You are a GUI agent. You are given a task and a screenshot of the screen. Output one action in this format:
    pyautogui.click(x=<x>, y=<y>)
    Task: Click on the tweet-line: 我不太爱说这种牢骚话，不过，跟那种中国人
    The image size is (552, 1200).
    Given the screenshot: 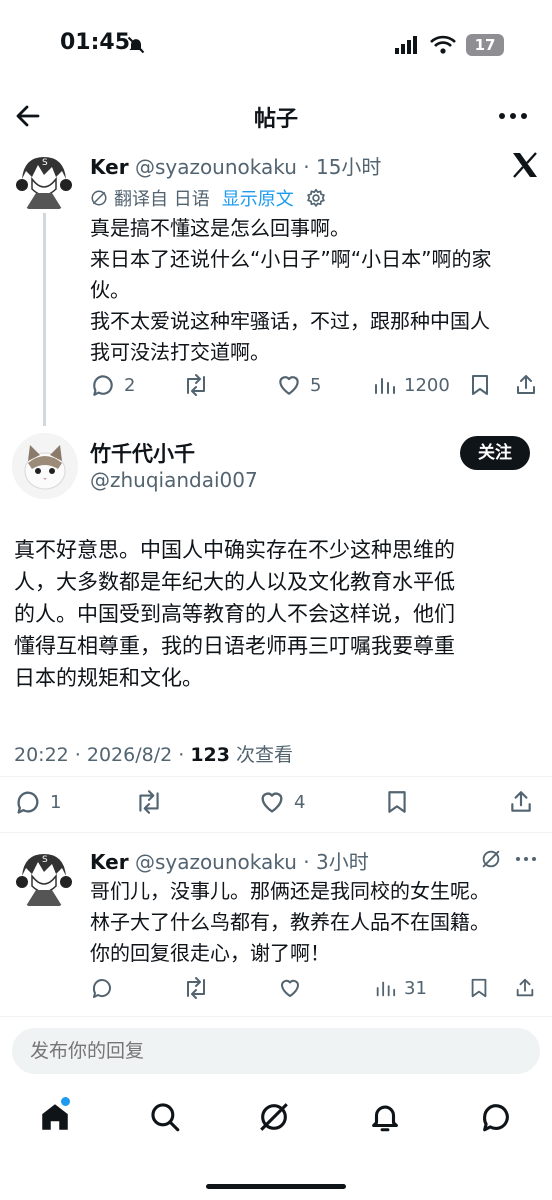 What is the action you would take?
    pyautogui.click(x=290, y=321)
    